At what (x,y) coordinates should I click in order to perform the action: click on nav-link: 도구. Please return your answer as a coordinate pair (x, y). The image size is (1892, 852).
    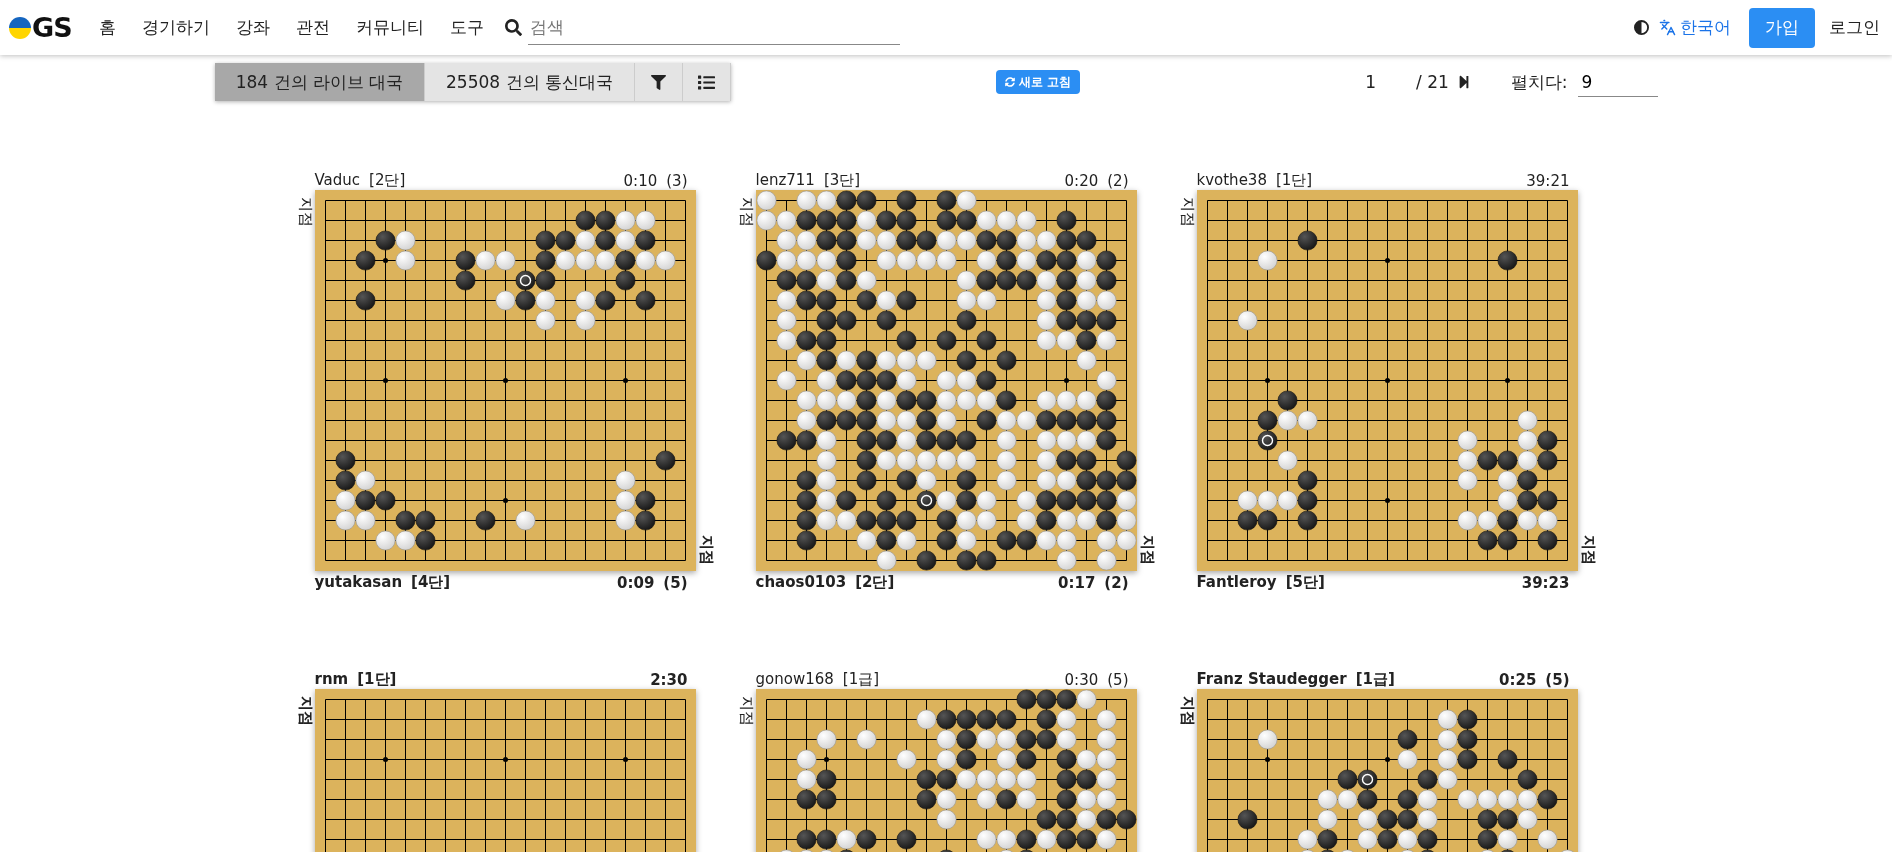
    Looking at the image, I should click on (466, 27).